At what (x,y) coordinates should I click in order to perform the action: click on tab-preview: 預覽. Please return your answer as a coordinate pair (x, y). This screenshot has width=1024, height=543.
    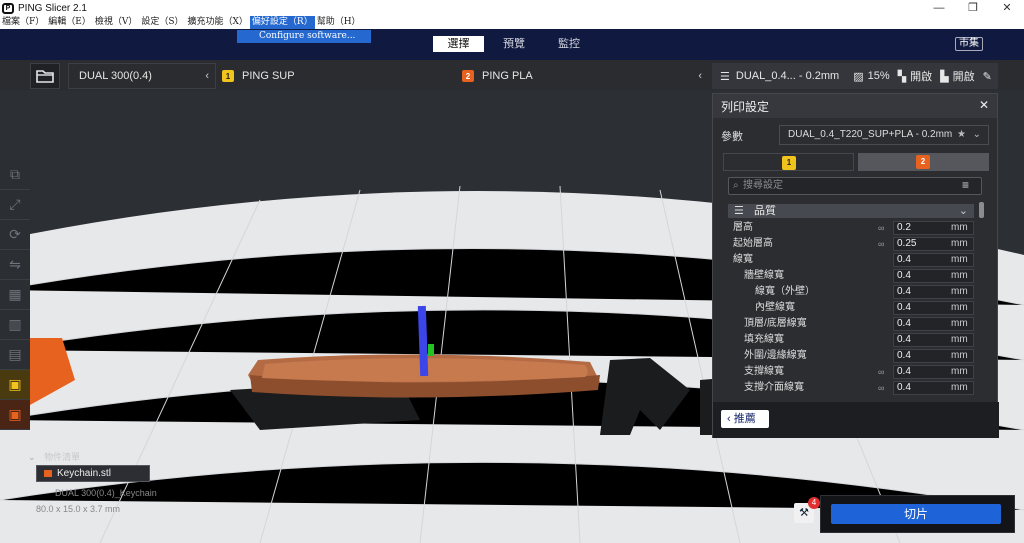
    Looking at the image, I should click on (514, 44).